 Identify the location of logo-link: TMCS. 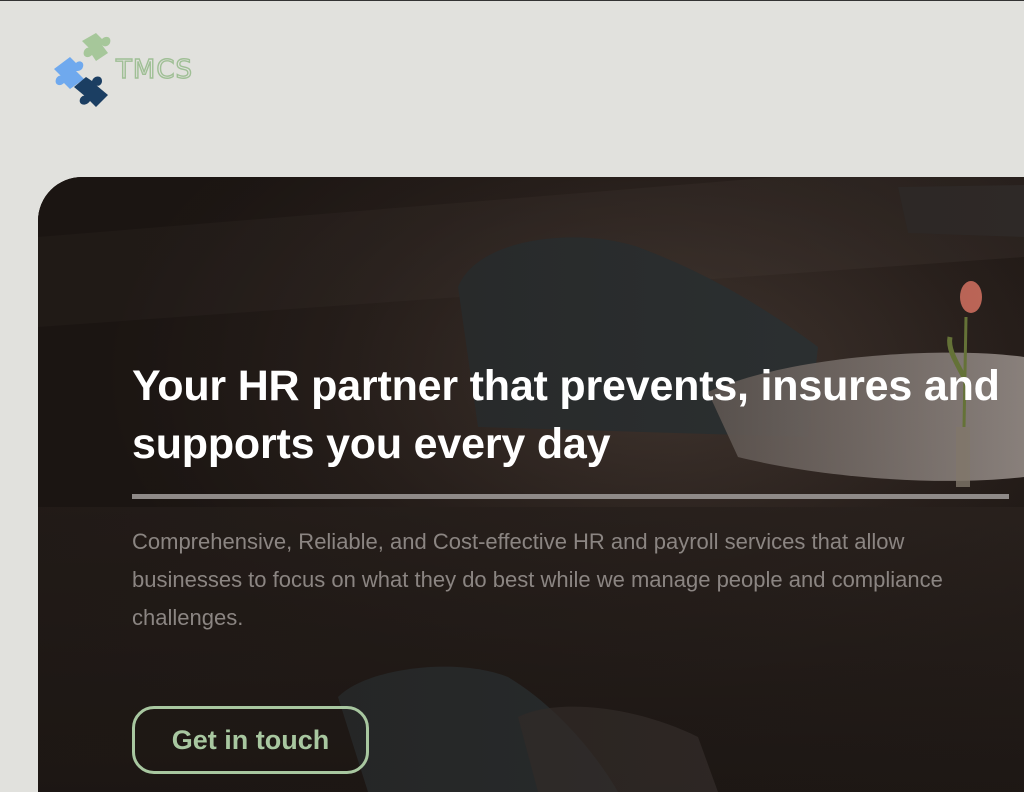
(137, 71).